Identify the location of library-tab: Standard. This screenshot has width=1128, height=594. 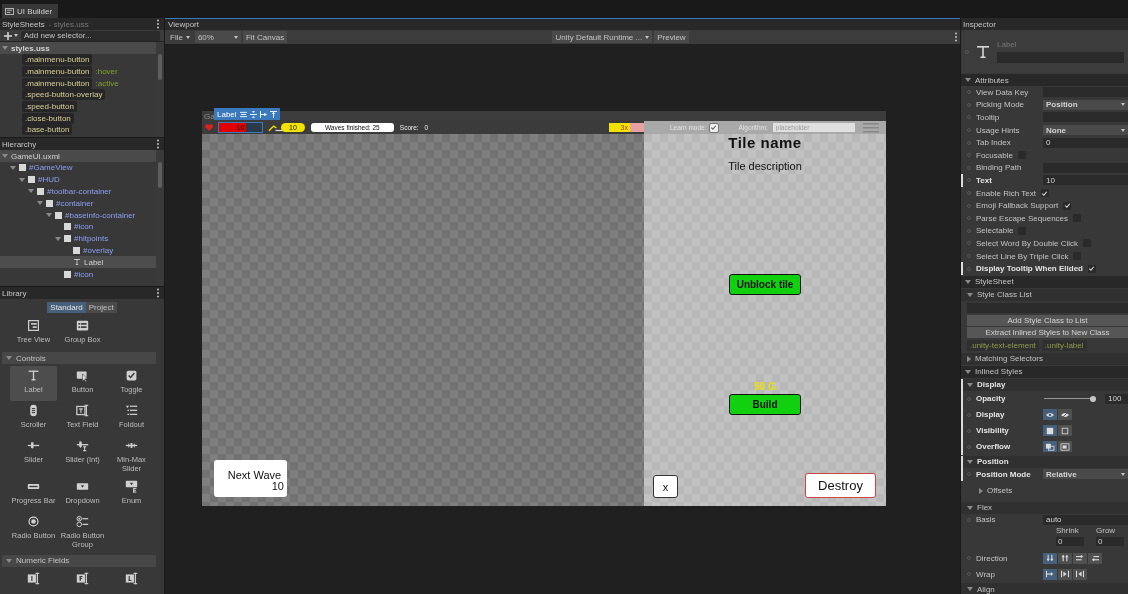
(66, 307).